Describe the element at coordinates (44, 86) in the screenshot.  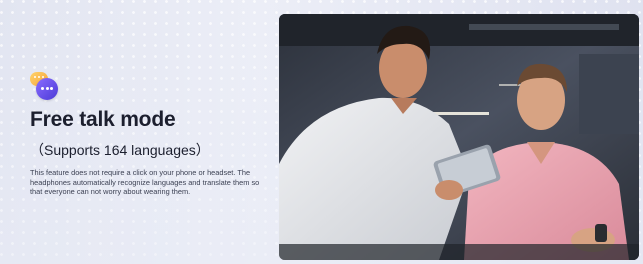
I see `chat-bubbles-icon` at that location.